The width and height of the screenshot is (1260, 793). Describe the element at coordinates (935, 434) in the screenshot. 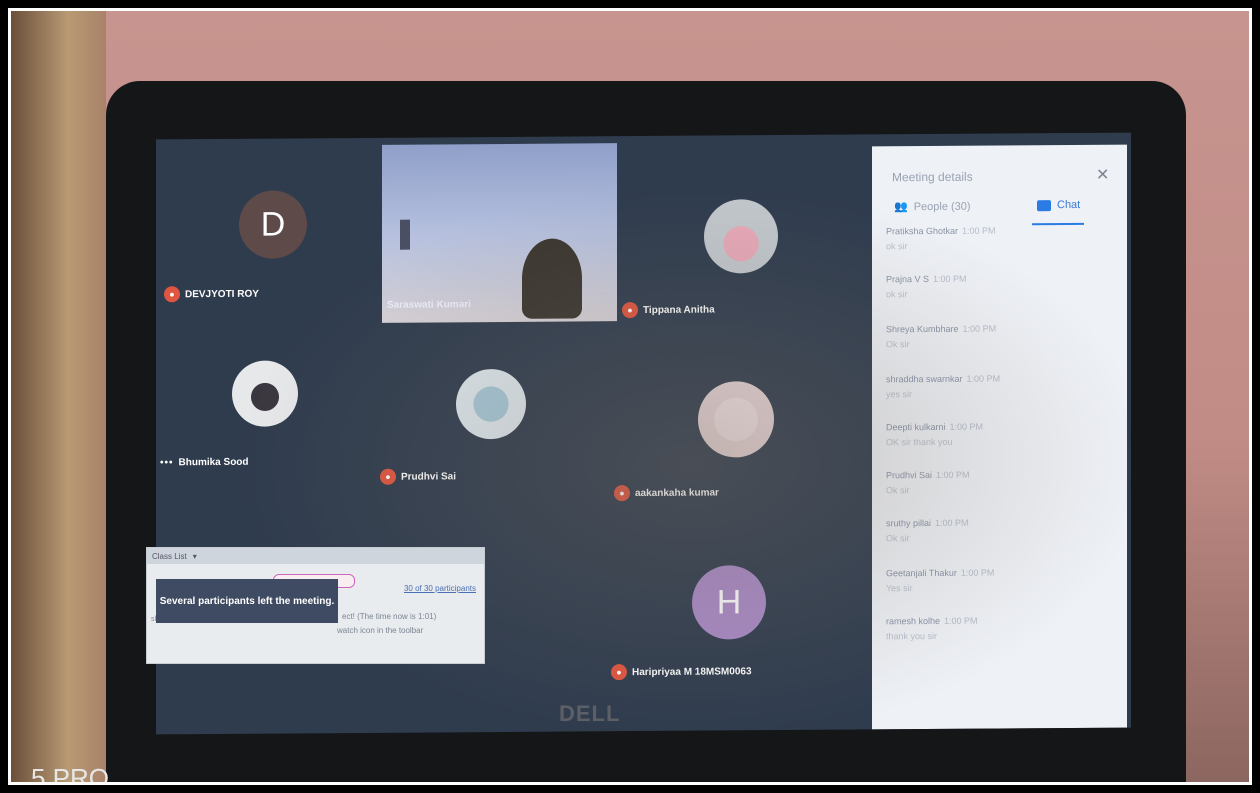

I see `chat-message: Deepti kulkarni 1:00 PM OK sir thank you` at that location.